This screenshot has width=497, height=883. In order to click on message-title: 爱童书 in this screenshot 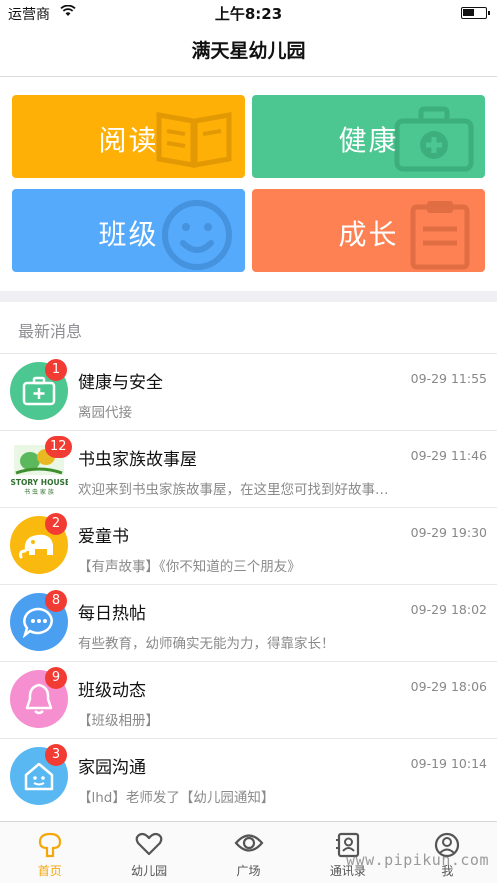, I will do `click(103, 537)`.